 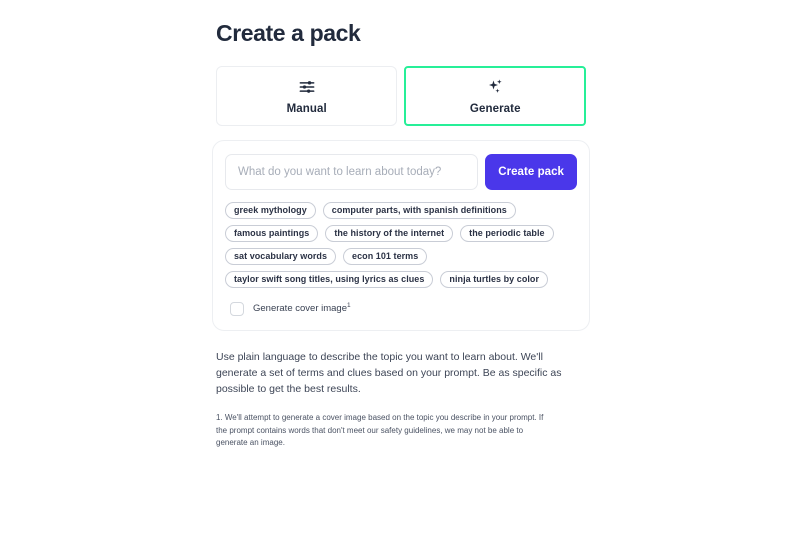 What do you see at coordinates (531, 171) in the screenshot?
I see `create-pack-button: Create pack` at bounding box center [531, 171].